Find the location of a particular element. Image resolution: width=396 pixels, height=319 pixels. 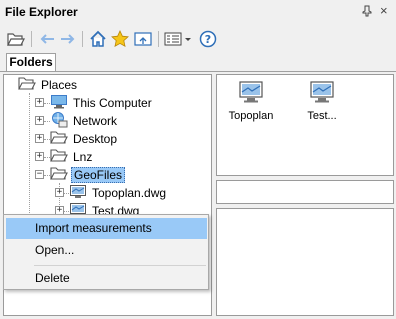

tree-item-network: Network is located at coordinates (84, 121).